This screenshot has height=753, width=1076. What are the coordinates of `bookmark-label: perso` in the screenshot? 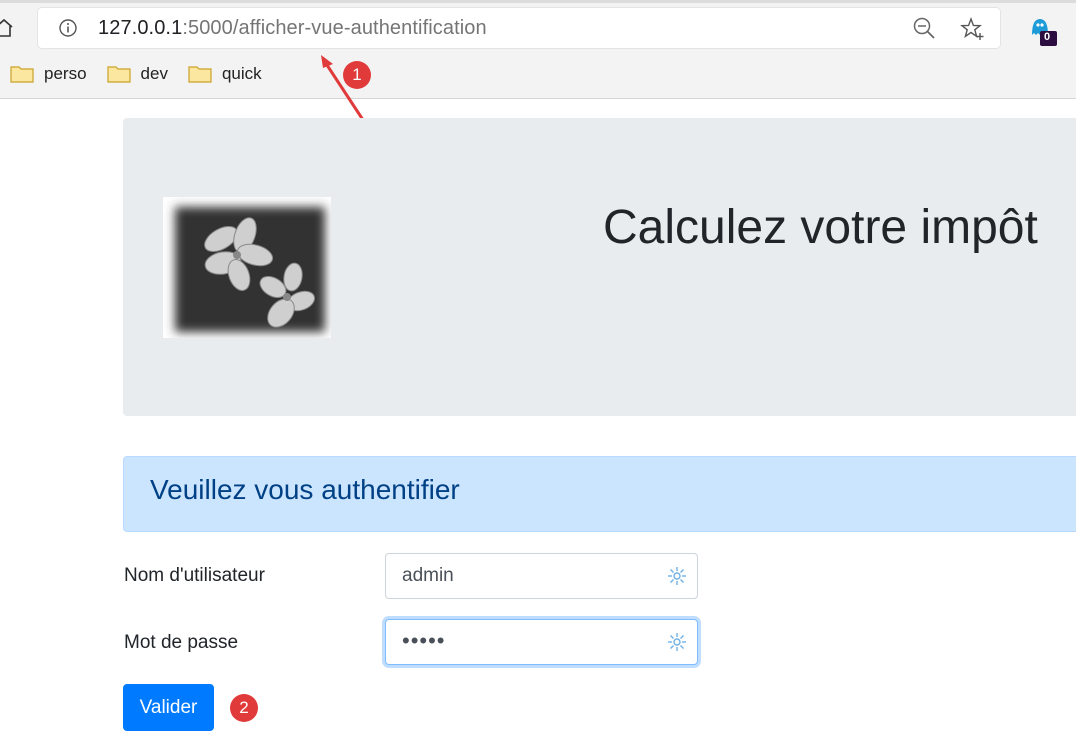 It's located at (65, 73).